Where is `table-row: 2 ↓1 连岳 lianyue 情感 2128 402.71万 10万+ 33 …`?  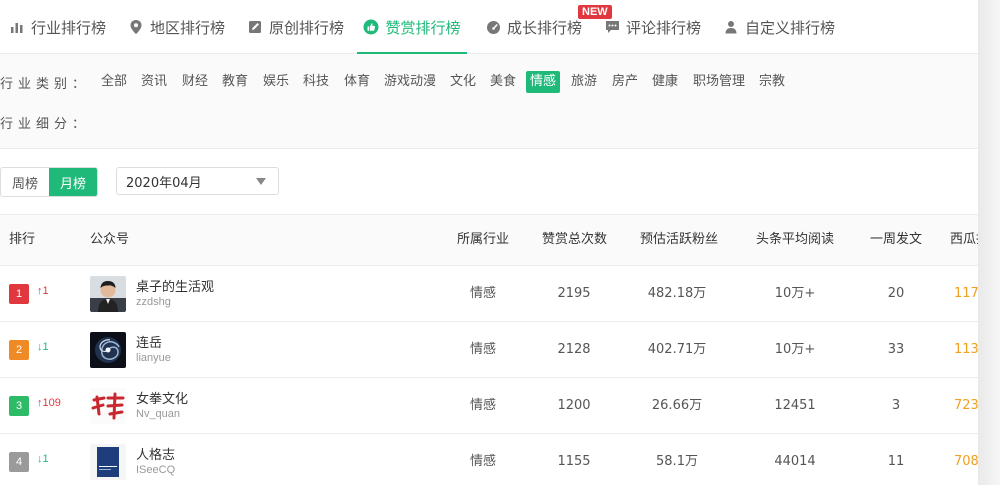
table-row: 2 ↓1 连岳 lianyue 情感 2128 402.71万 10万+ 33 … is located at coordinates (489, 350).